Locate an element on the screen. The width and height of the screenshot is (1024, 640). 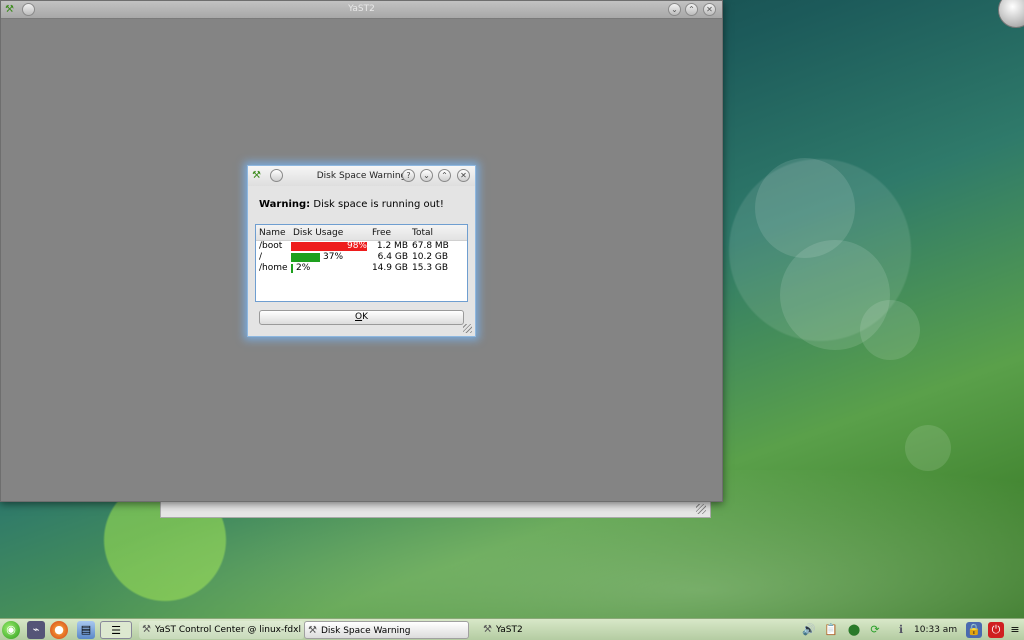
warning-label: Warning: is located at coordinates (285, 204).